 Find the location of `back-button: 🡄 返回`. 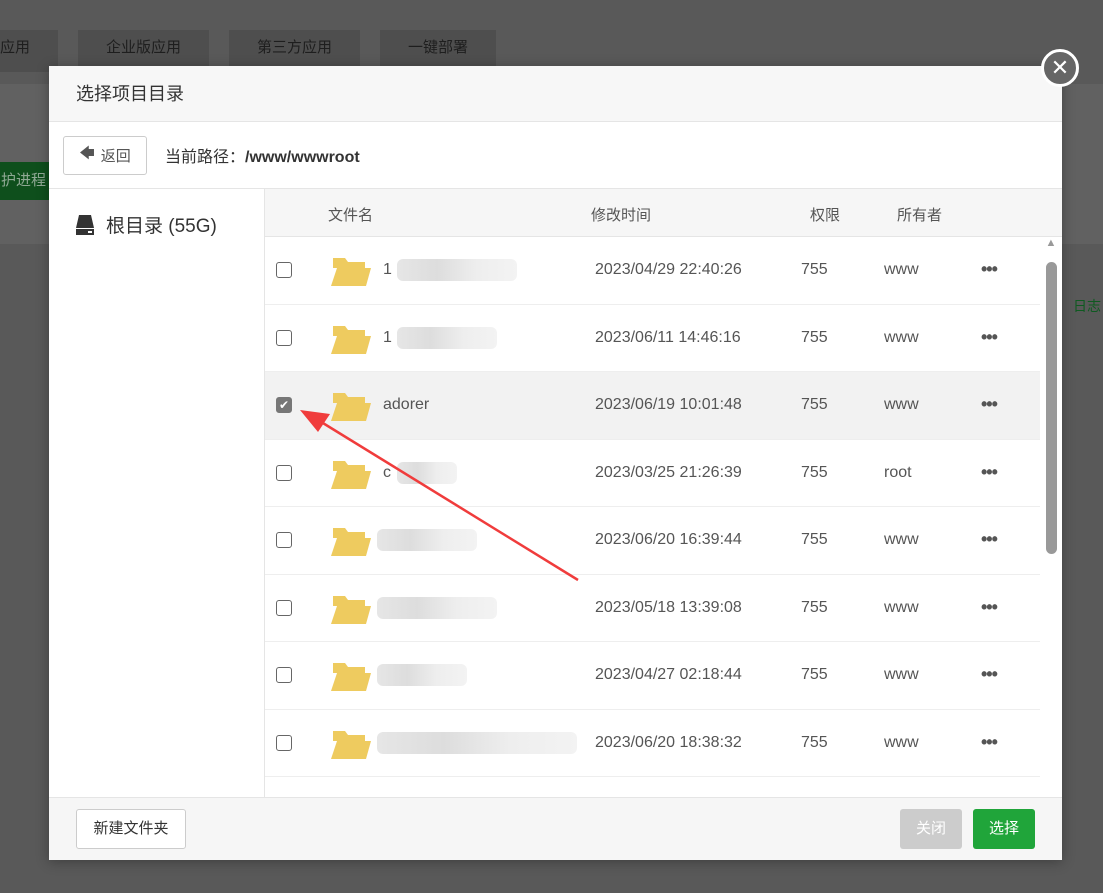

back-button: 🡄 返回 is located at coordinates (105, 155).